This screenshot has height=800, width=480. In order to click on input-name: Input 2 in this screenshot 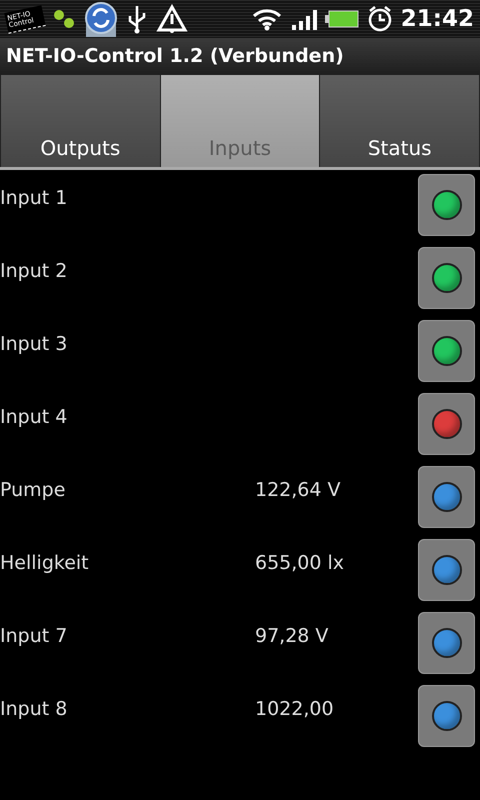, I will do `click(34, 271)`.